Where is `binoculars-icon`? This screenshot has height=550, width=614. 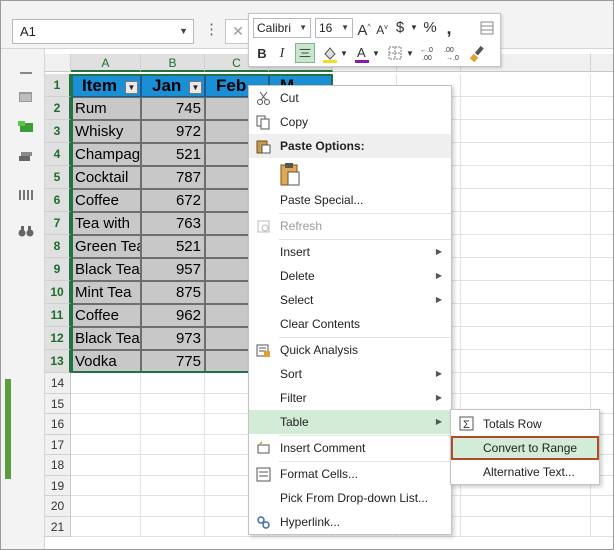
binoculars-icon is located at coordinates (26, 231).